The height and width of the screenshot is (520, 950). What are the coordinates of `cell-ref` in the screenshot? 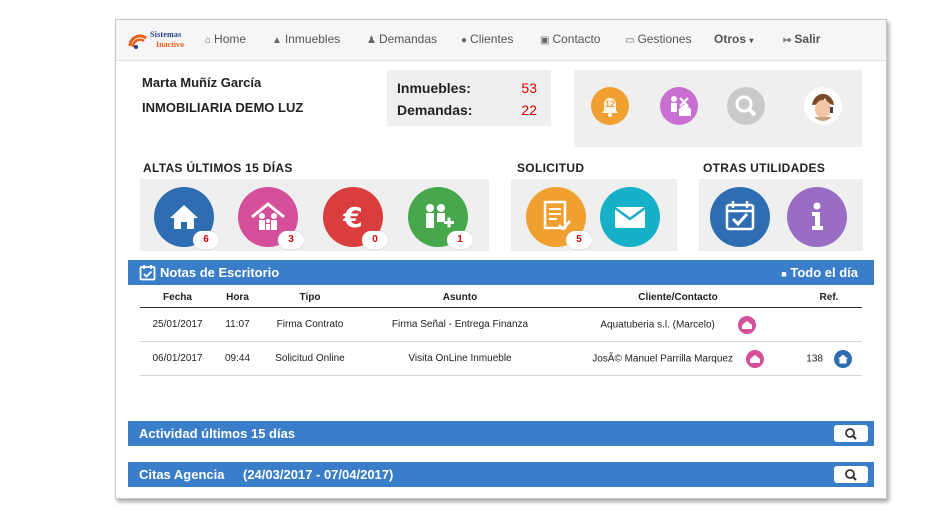 It's located at (829, 324).